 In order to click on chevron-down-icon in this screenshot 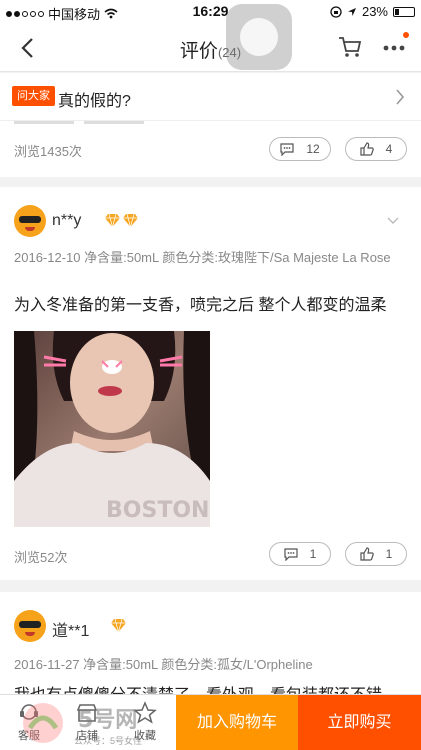, I will do `click(393, 221)`.